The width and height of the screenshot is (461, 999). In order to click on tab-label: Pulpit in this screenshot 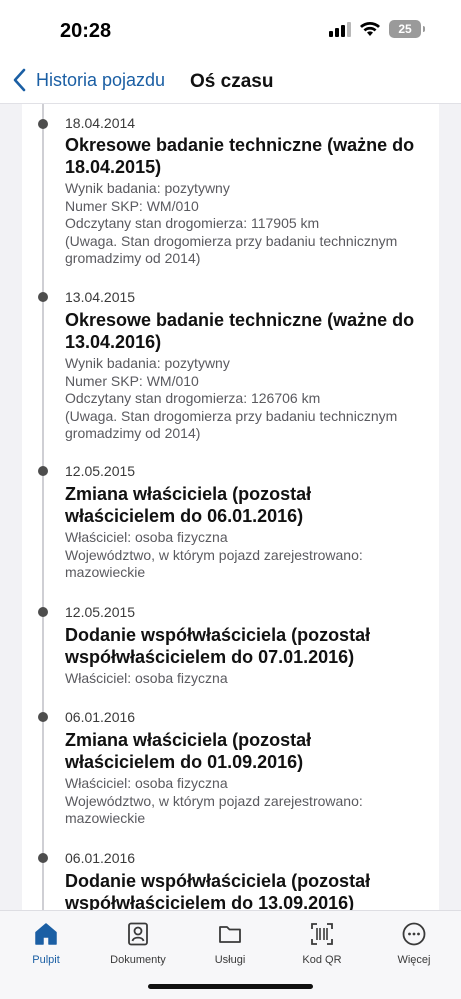, I will do `click(46, 960)`.